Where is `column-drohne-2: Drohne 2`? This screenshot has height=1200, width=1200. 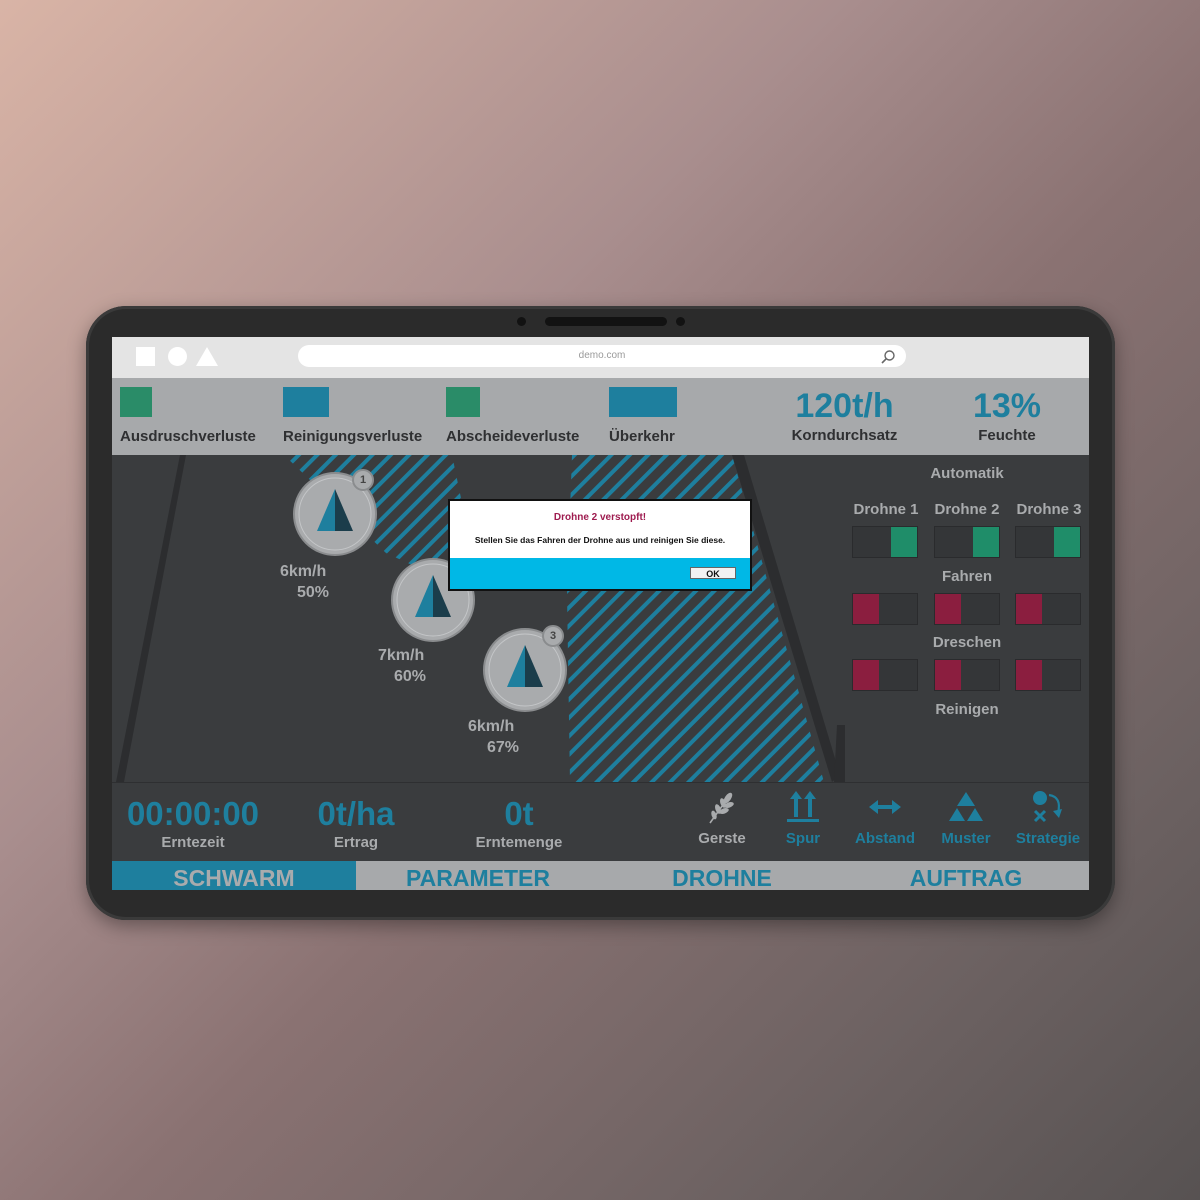
column-drohne-2: Drohne 2 is located at coordinates (967, 509).